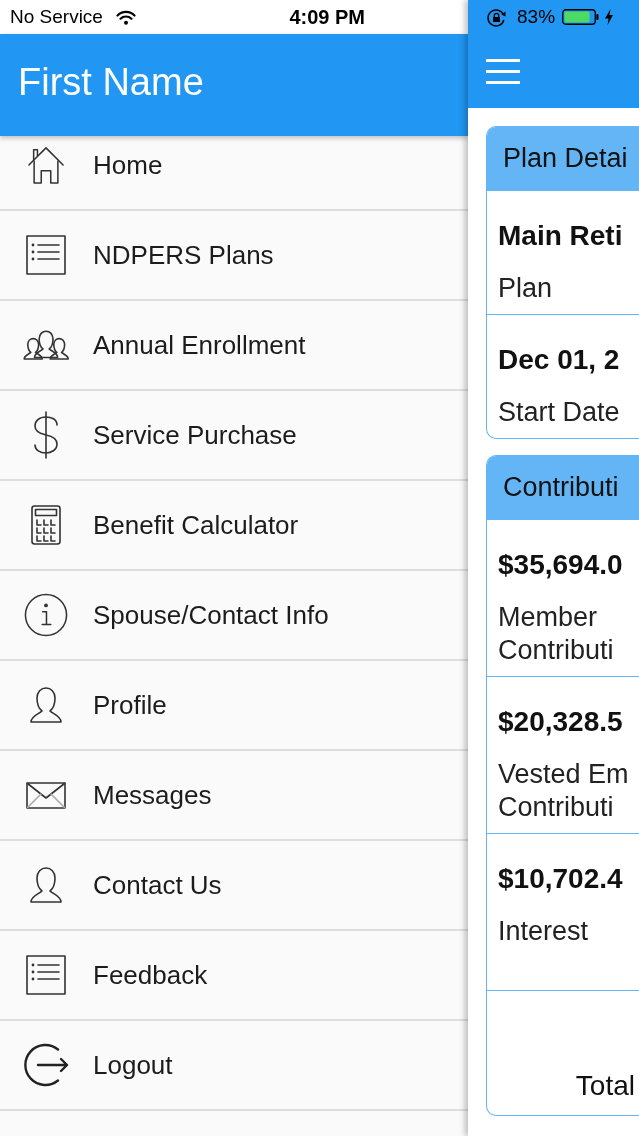 Image resolution: width=639 pixels, height=1136 pixels. What do you see at coordinates (56, 16) in the screenshot?
I see `carrier-label: No Service` at bounding box center [56, 16].